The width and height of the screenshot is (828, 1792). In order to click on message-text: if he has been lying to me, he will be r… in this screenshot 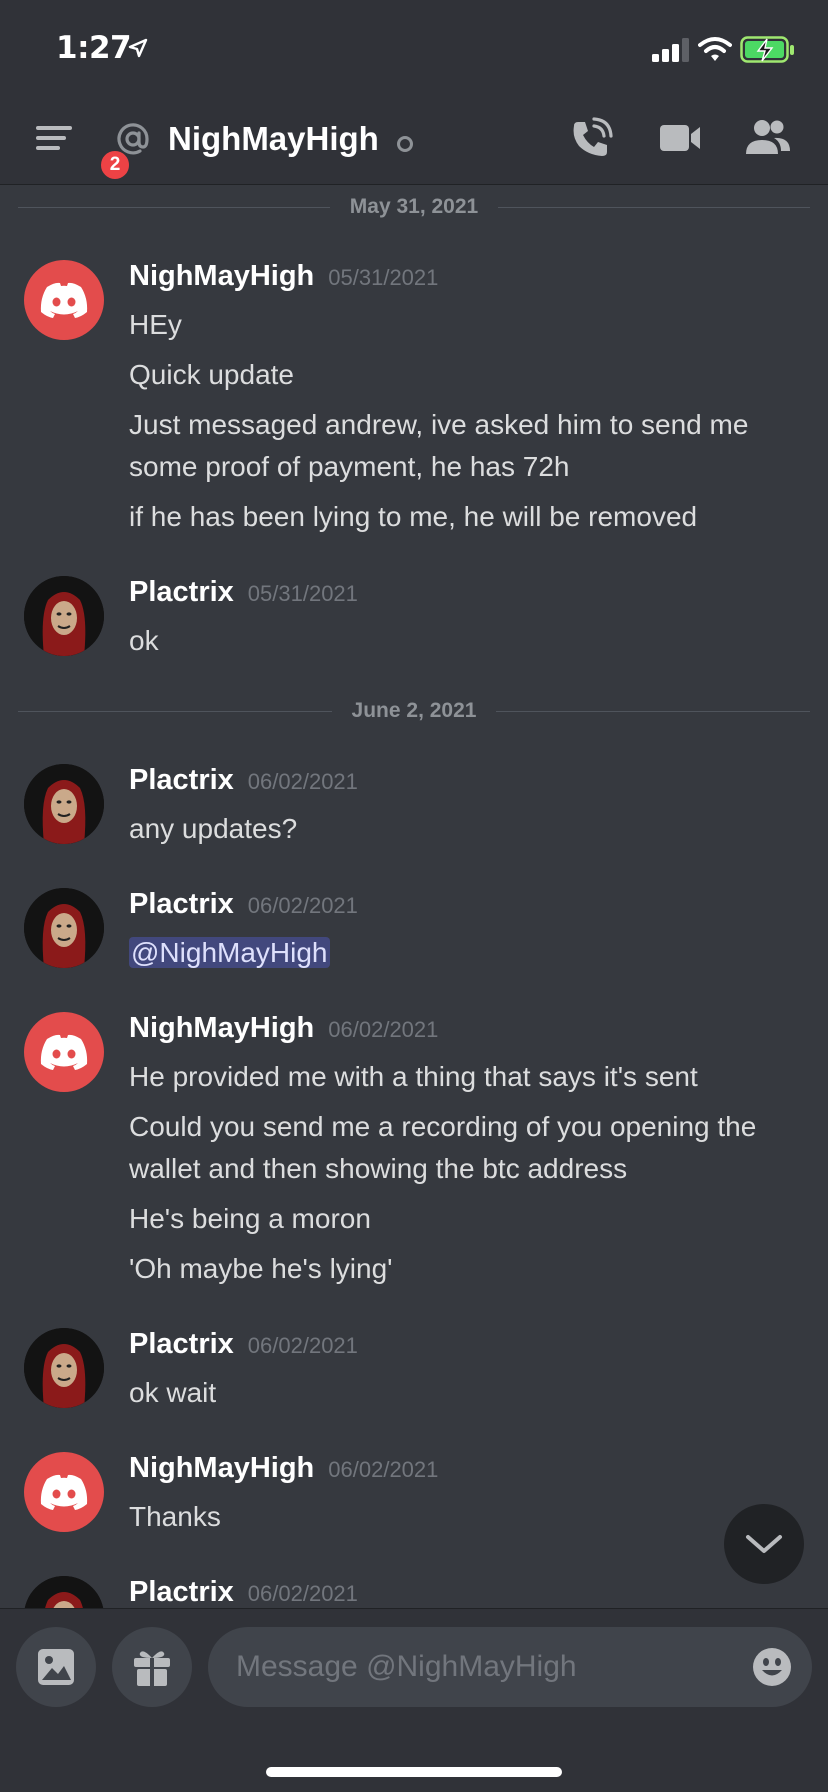, I will do `click(413, 516)`.